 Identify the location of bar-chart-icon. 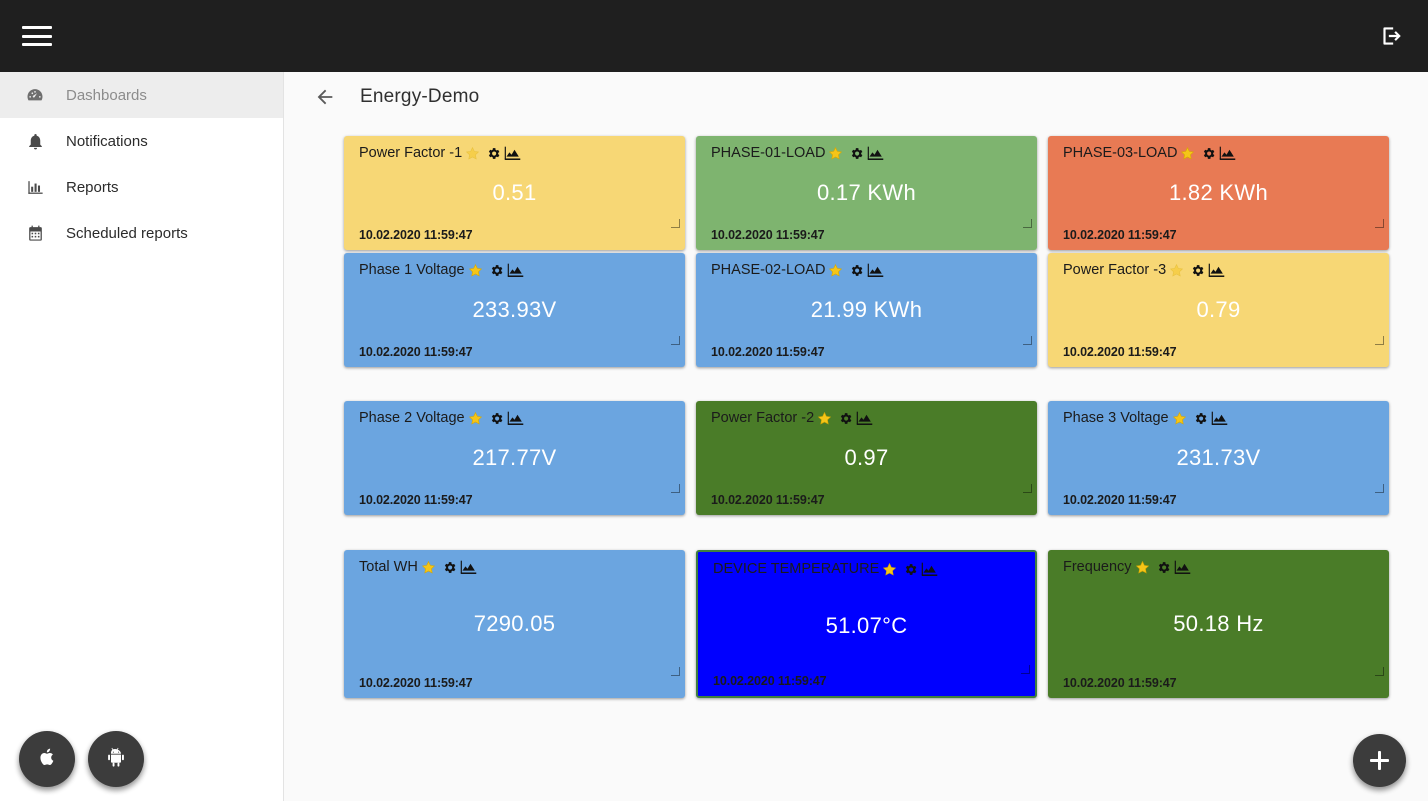
(35, 187).